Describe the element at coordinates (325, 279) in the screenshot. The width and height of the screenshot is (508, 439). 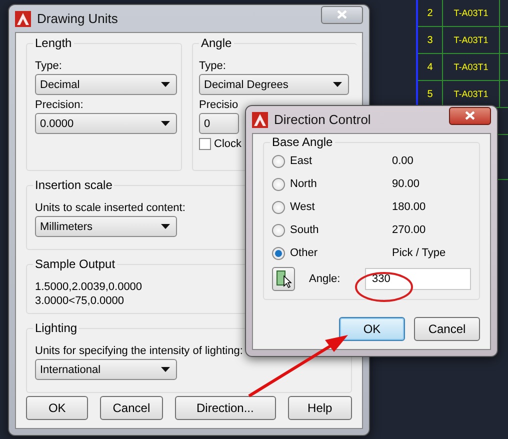
I see `field-label: Angle:` at that location.